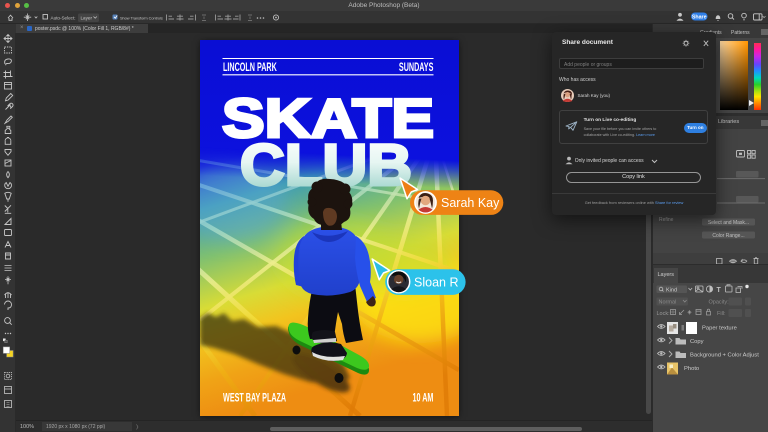  What do you see at coordinates (436, 283) in the screenshot?
I see `svg-text: Sloan R` at bounding box center [436, 283].